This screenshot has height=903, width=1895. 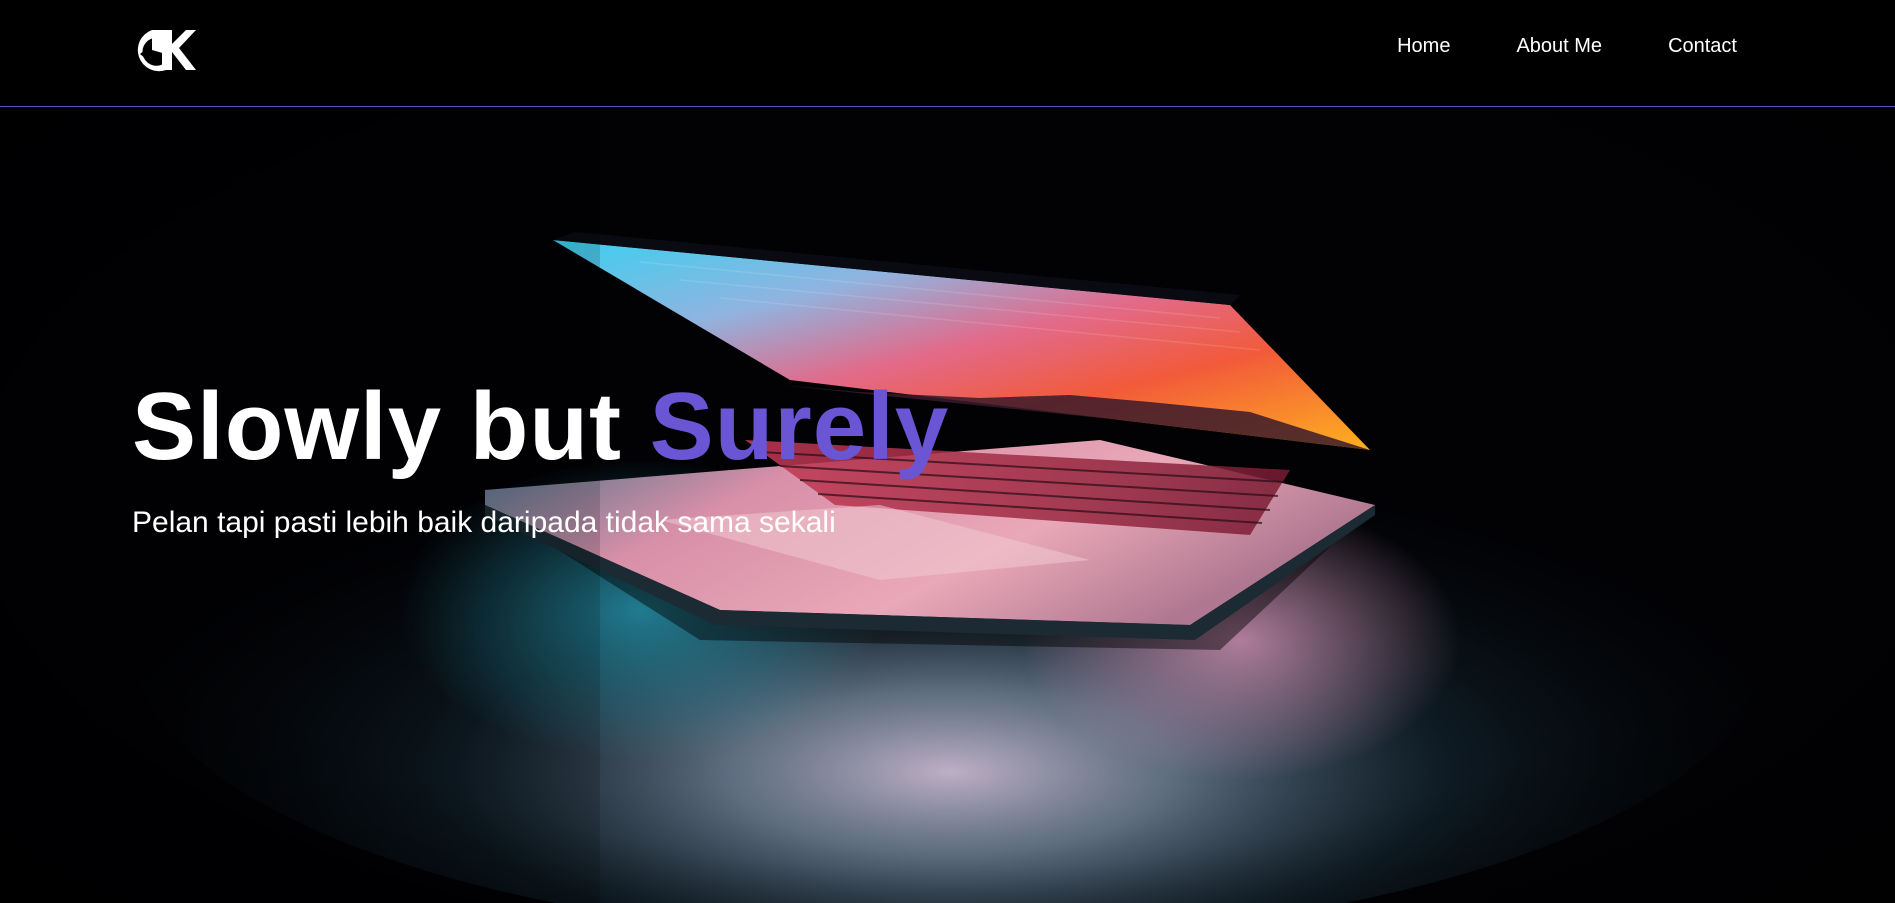 I want to click on nav-links: Home About Me Contact, so click(x=1567, y=46).